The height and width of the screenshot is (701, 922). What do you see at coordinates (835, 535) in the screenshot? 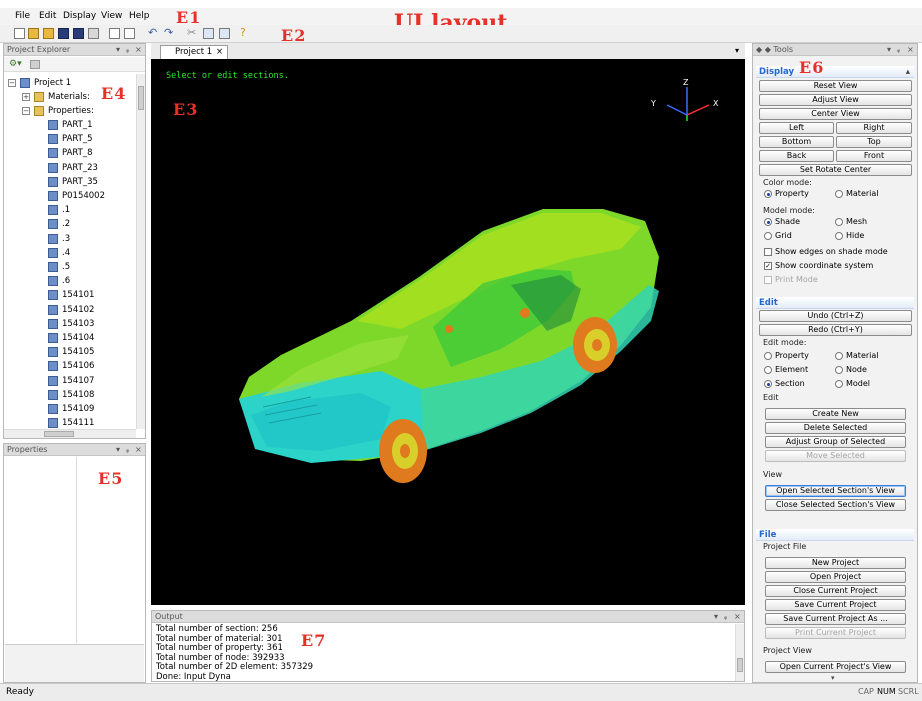
I see `file-section-header: File` at bounding box center [835, 535].